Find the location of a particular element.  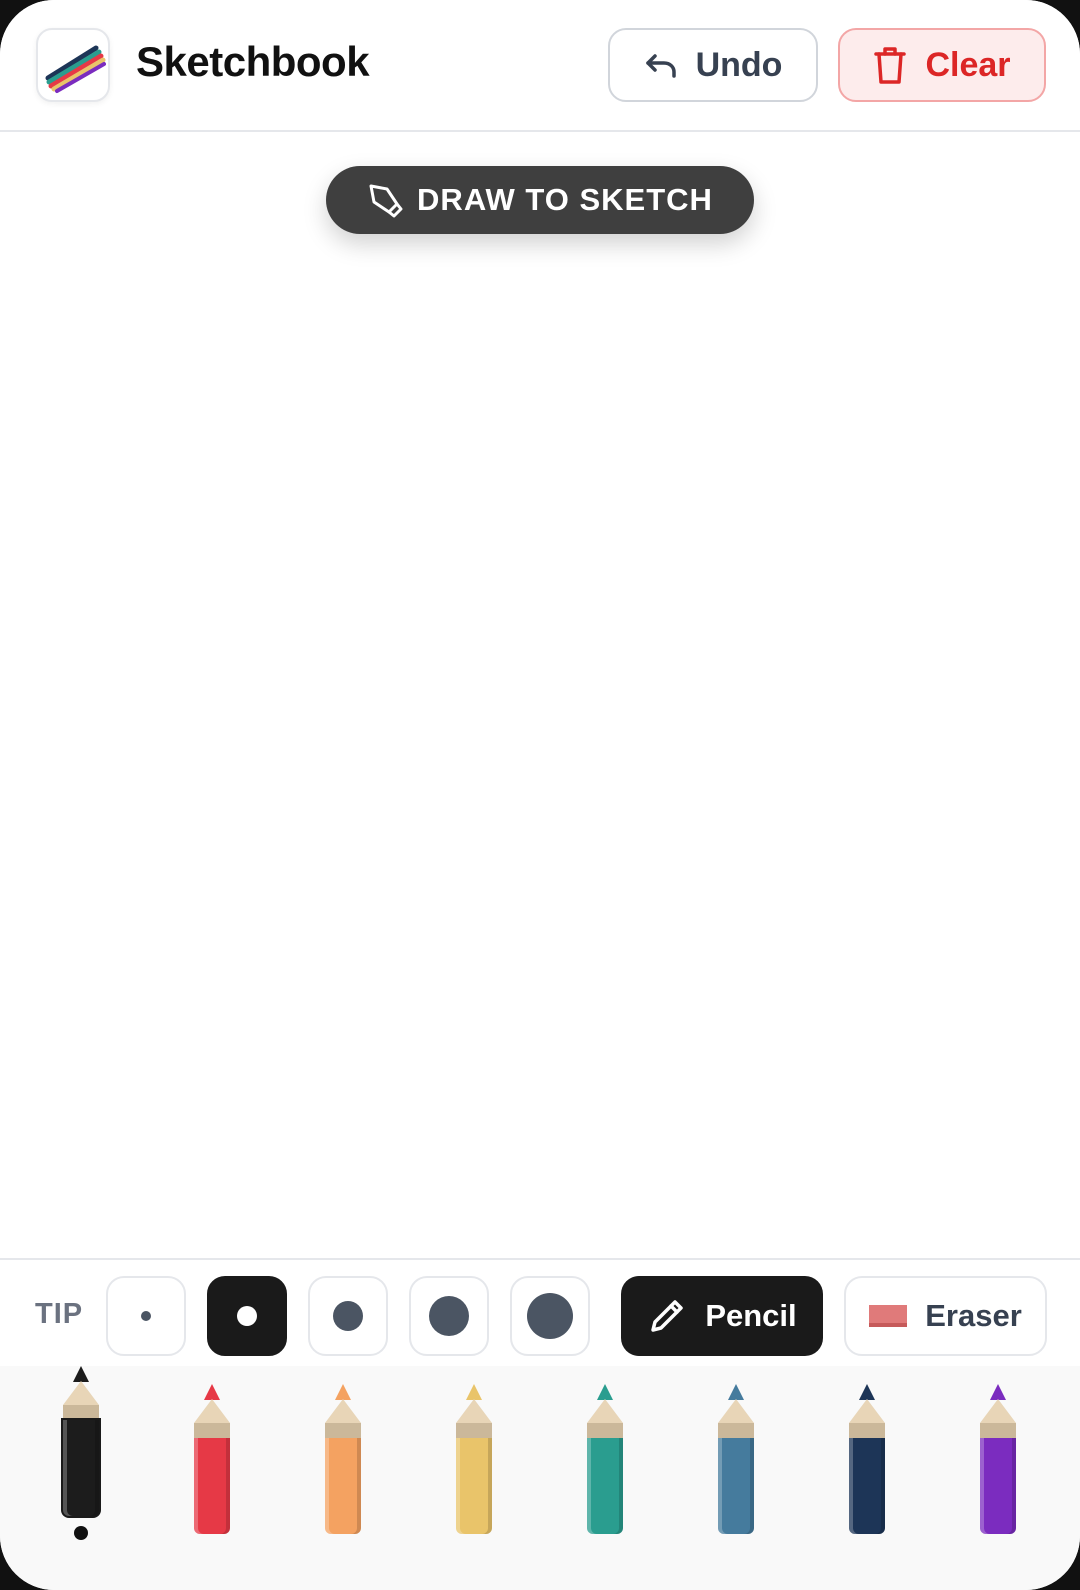

clear-button: Clear is located at coordinates (942, 65).